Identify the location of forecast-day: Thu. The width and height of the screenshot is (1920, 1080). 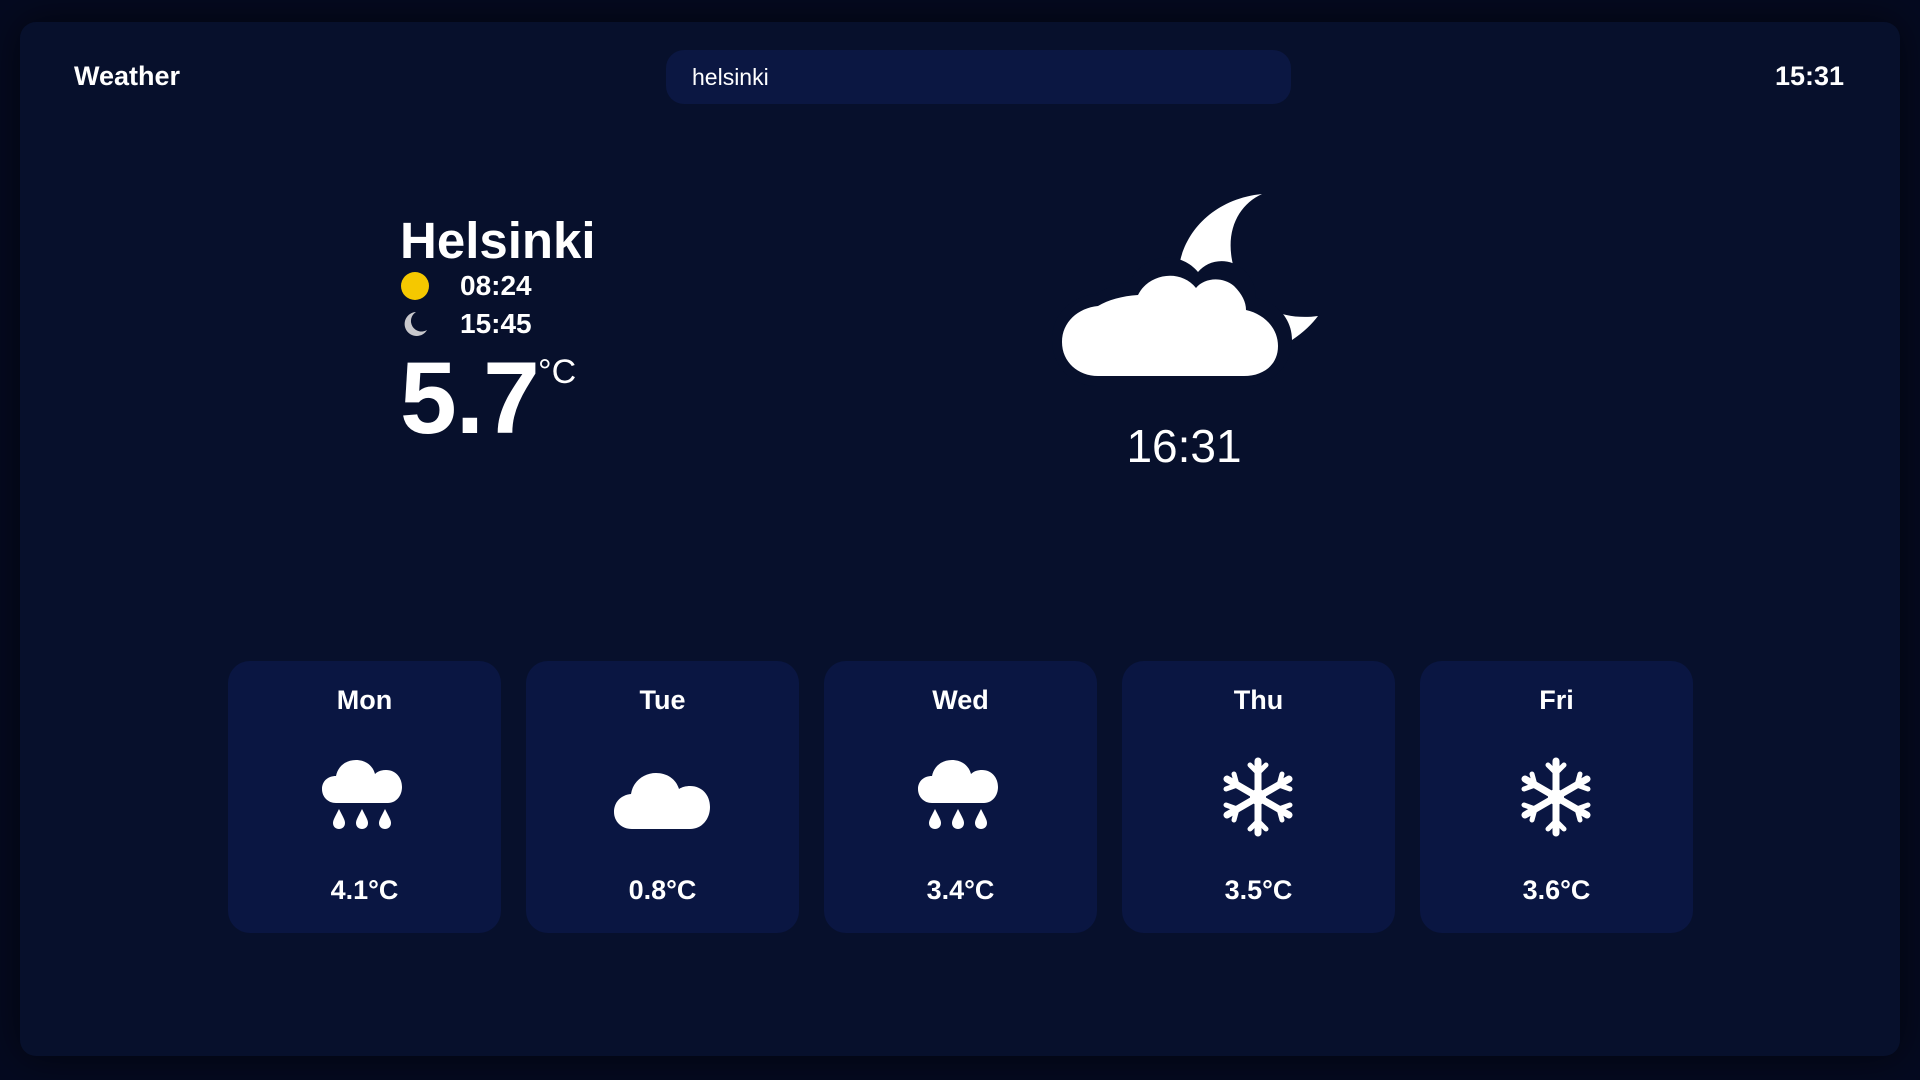
(1258, 700).